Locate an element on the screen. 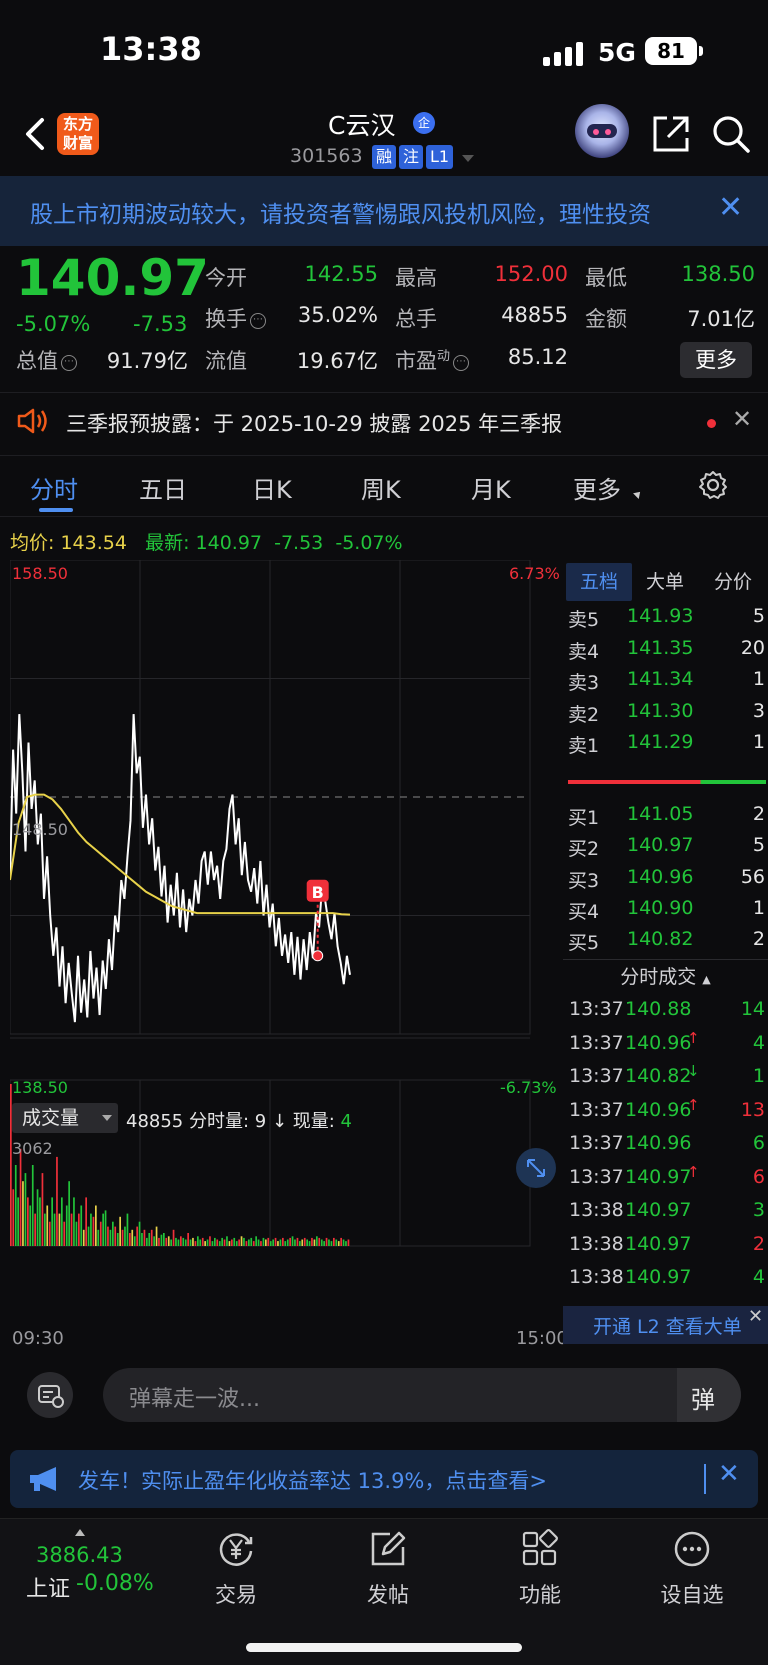 The width and height of the screenshot is (768, 1665). ask-label: 卖1 is located at coordinates (584, 746).